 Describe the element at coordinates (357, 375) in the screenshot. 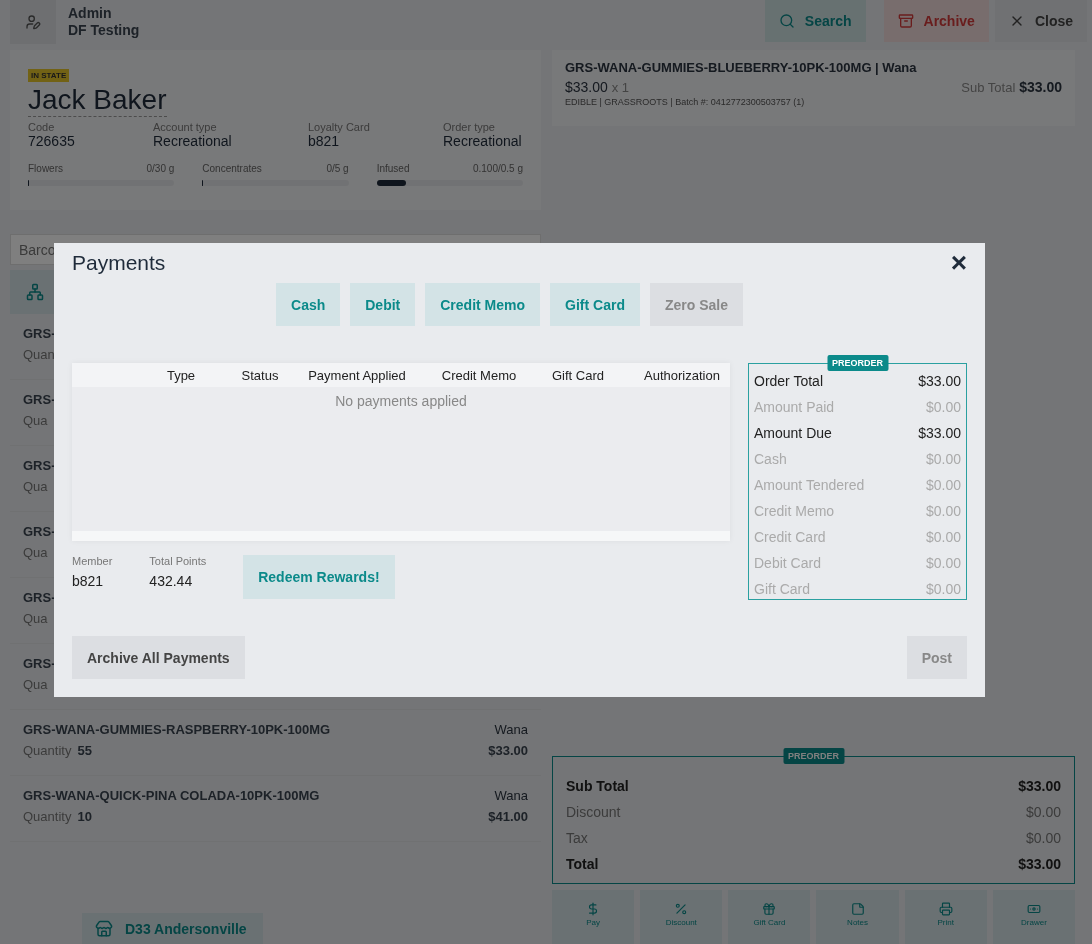

I see `column-header: Payment Applied` at that location.